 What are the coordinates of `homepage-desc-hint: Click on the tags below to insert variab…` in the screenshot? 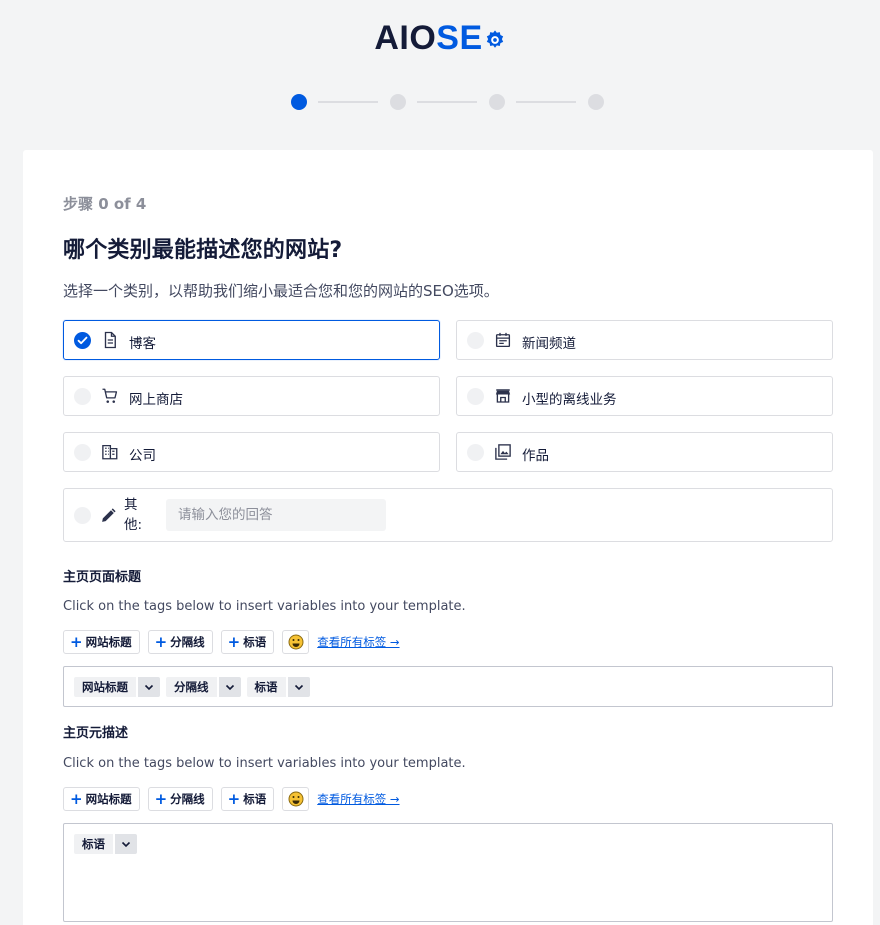 It's located at (264, 763).